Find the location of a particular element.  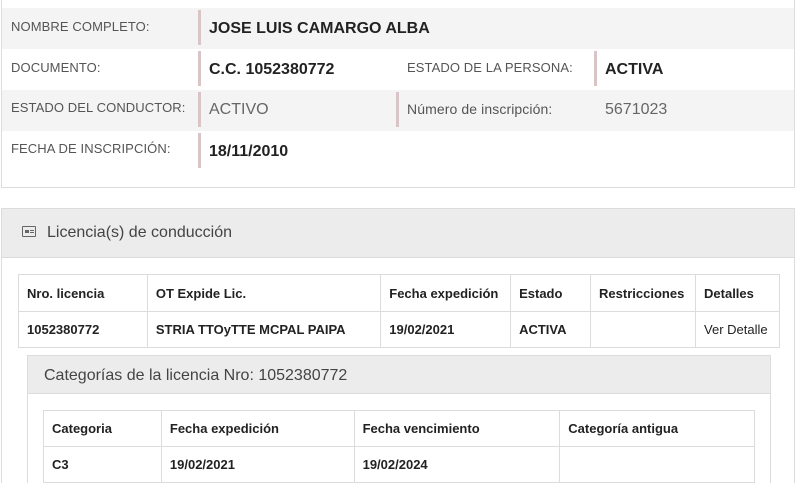

nombre-label: NOMBRE COMPLETO: is located at coordinates (80, 26).